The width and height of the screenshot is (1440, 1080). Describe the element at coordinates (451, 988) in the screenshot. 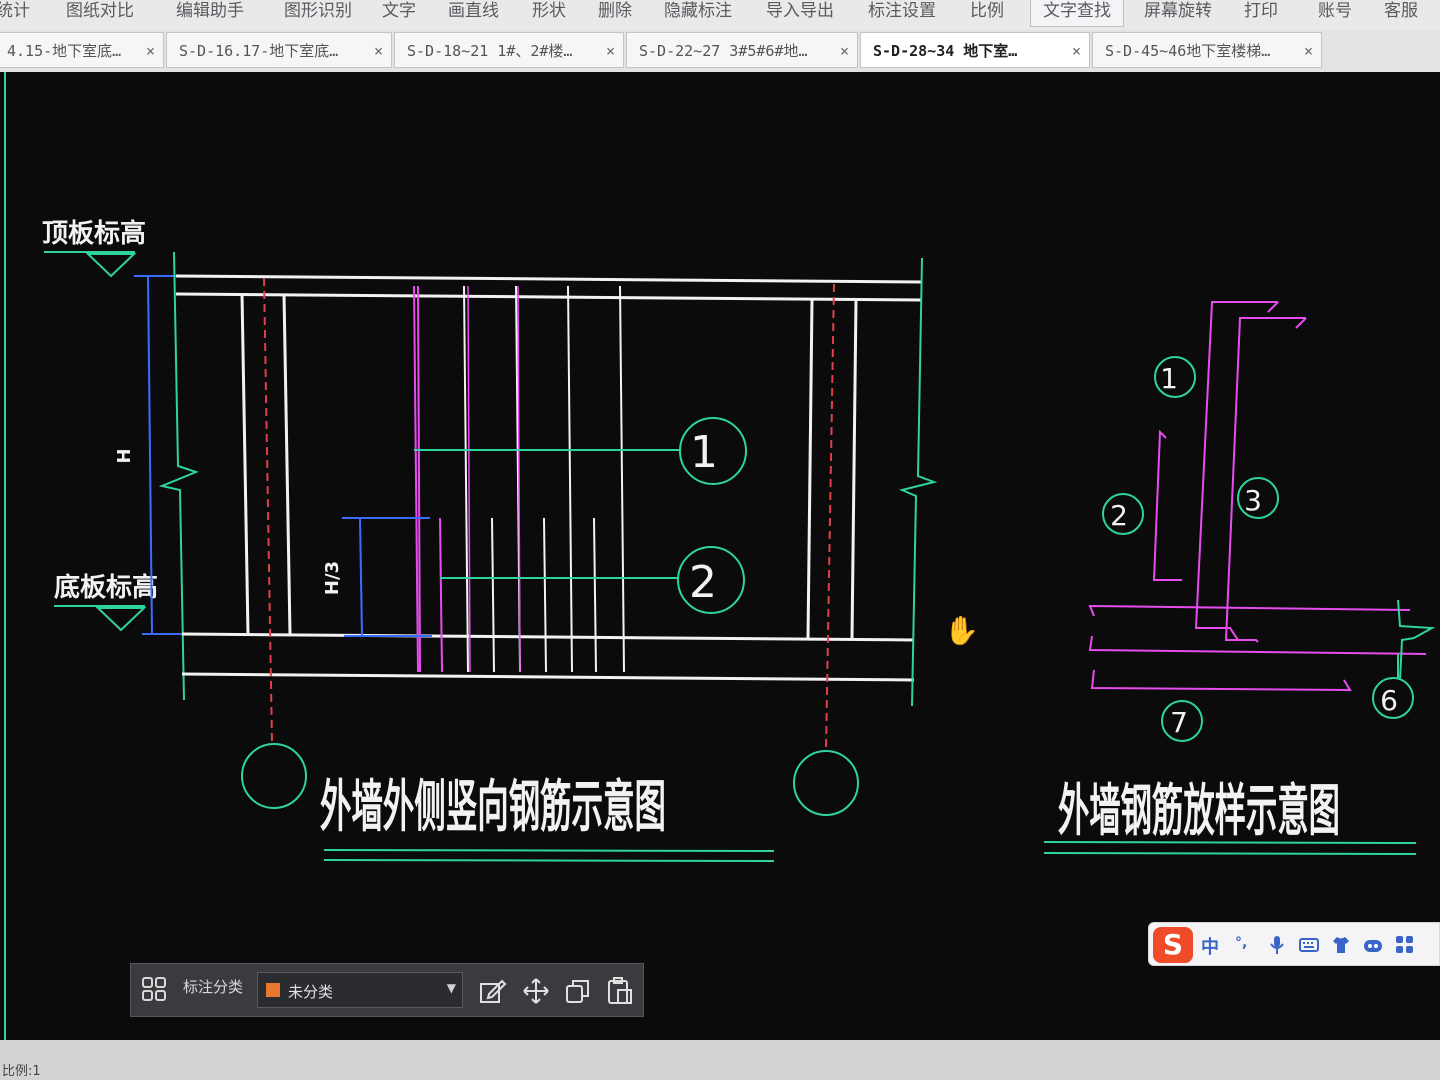

I see `chevron-down-icon: ▼` at that location.